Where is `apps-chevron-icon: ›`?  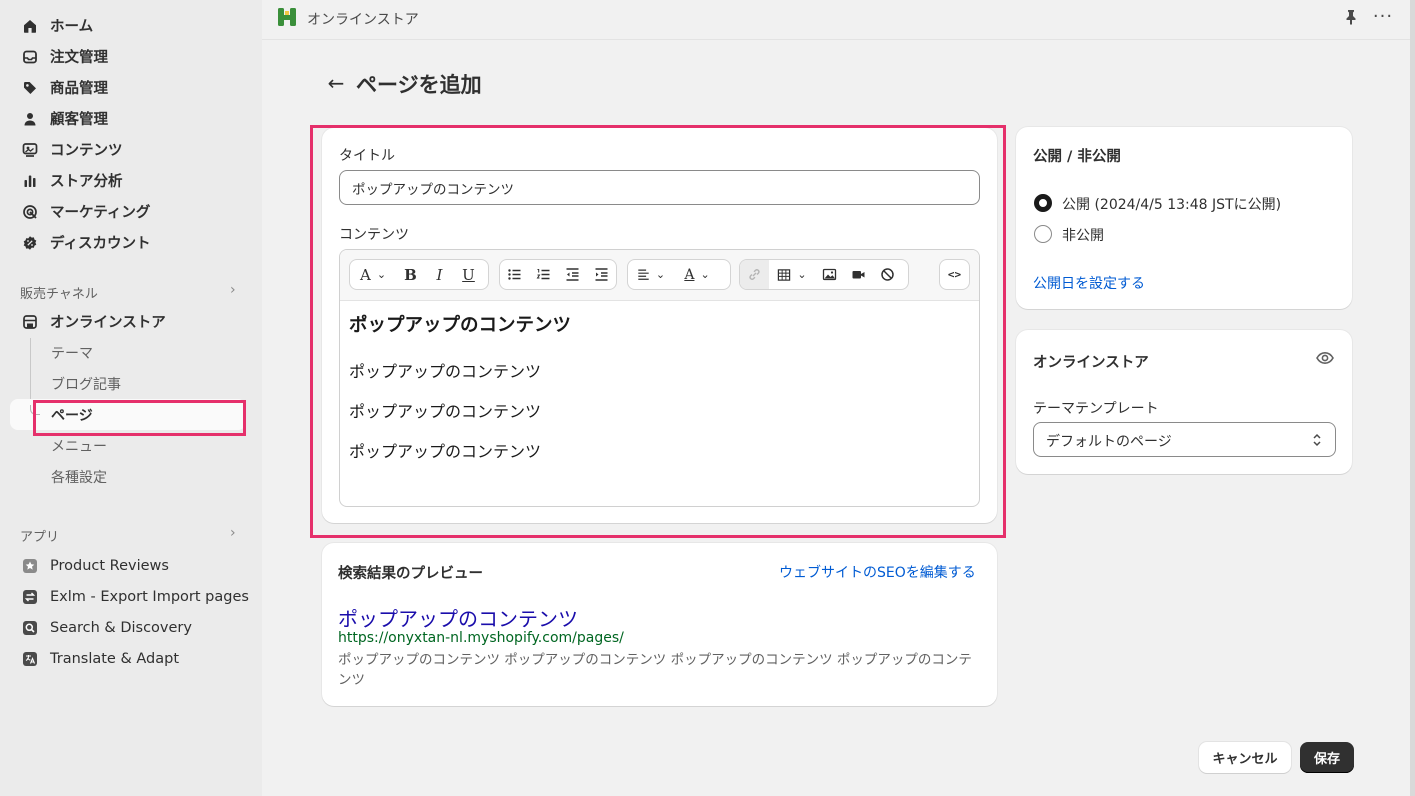 apps-chevron-icon: › is located at coordinates (233, 533).